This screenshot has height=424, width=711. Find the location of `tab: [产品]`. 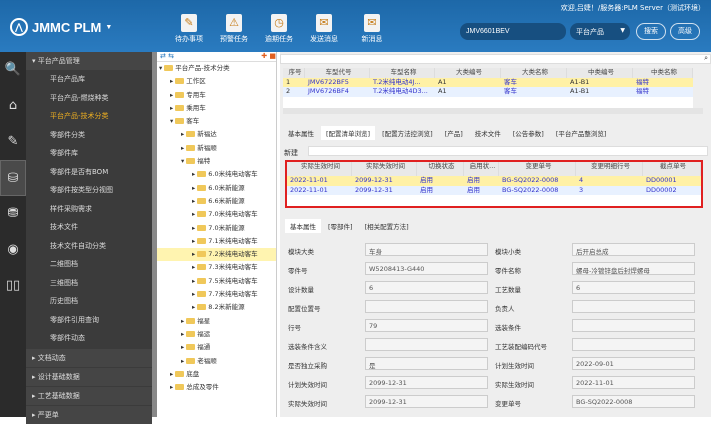

tab: [产品] is located at coordinates (454, 133).